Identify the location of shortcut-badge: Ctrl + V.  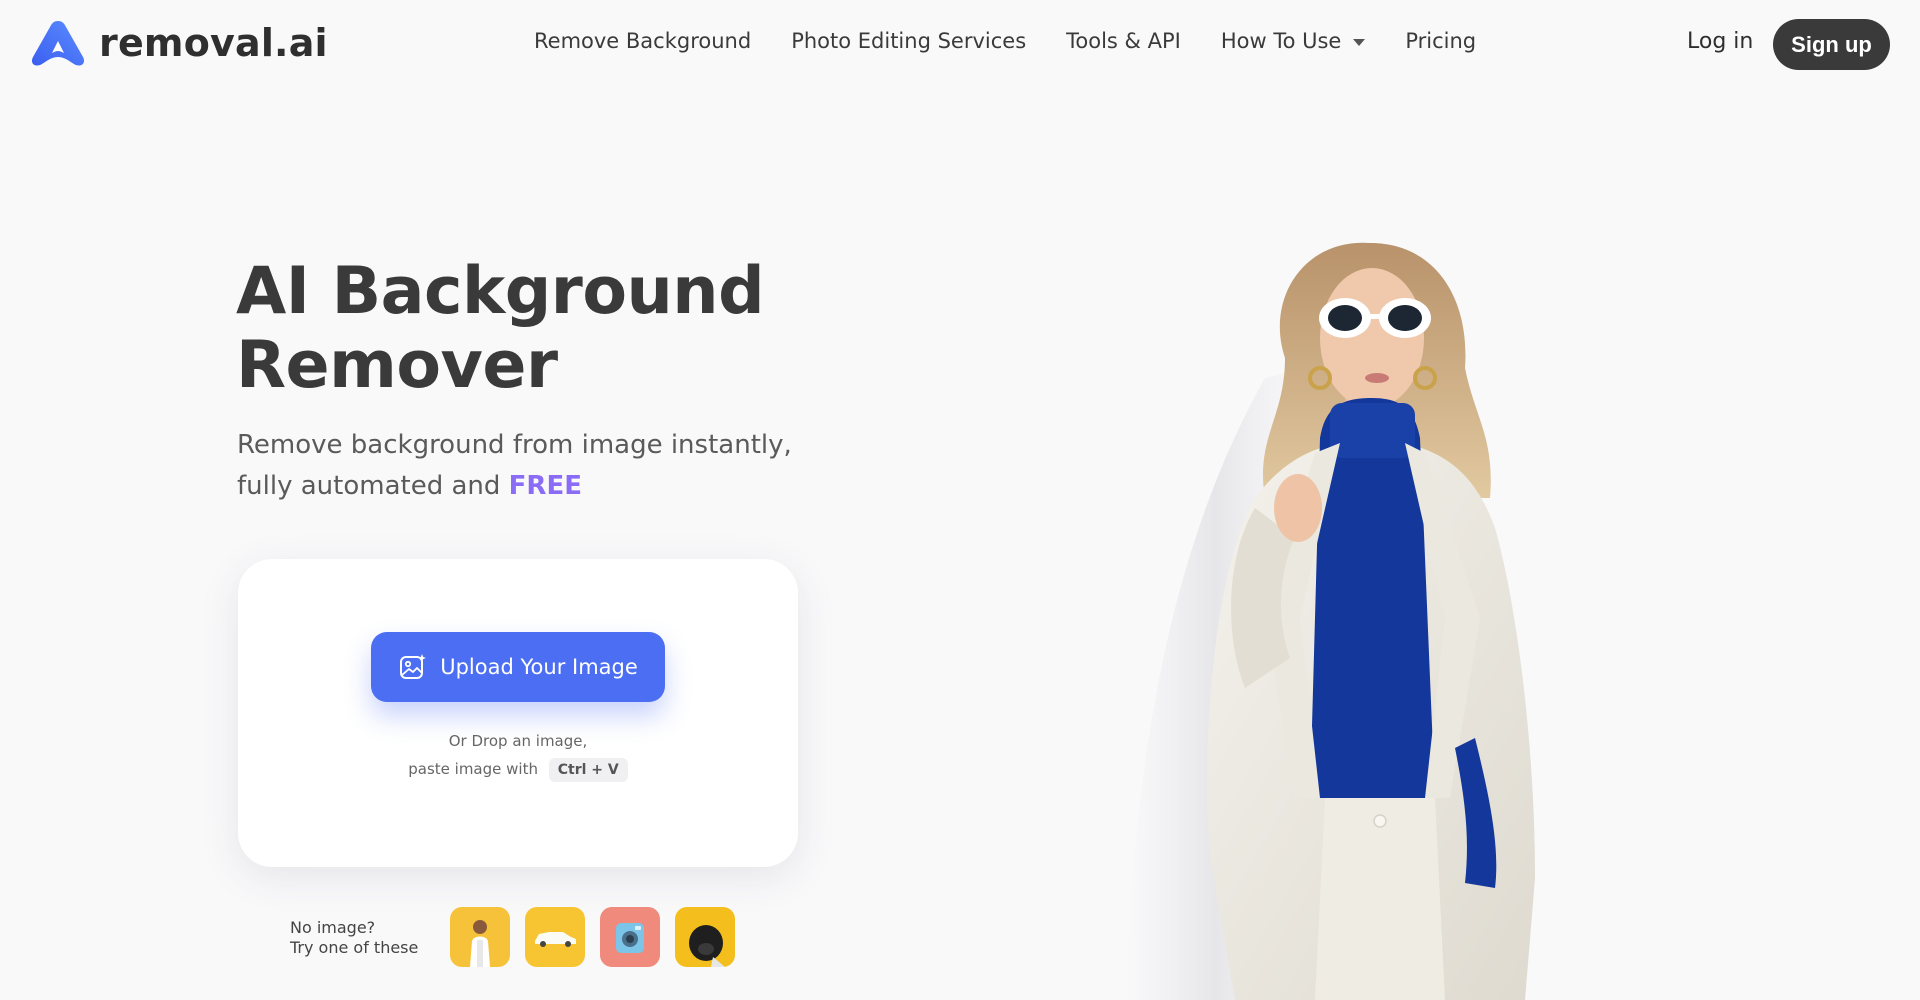
(588, 770).